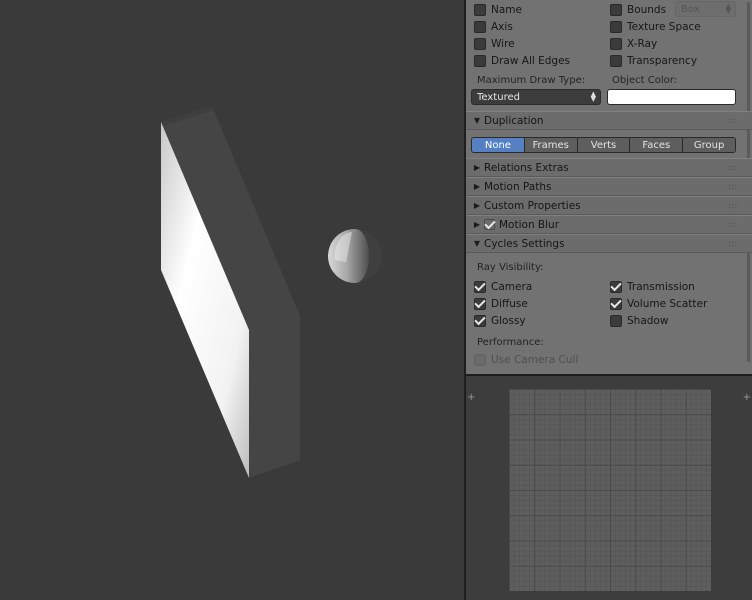 This screenshot has width=752, height=600. Describe the element at coordinates (506, 9) in the screenshot. I see `name-label: Name` at that location.